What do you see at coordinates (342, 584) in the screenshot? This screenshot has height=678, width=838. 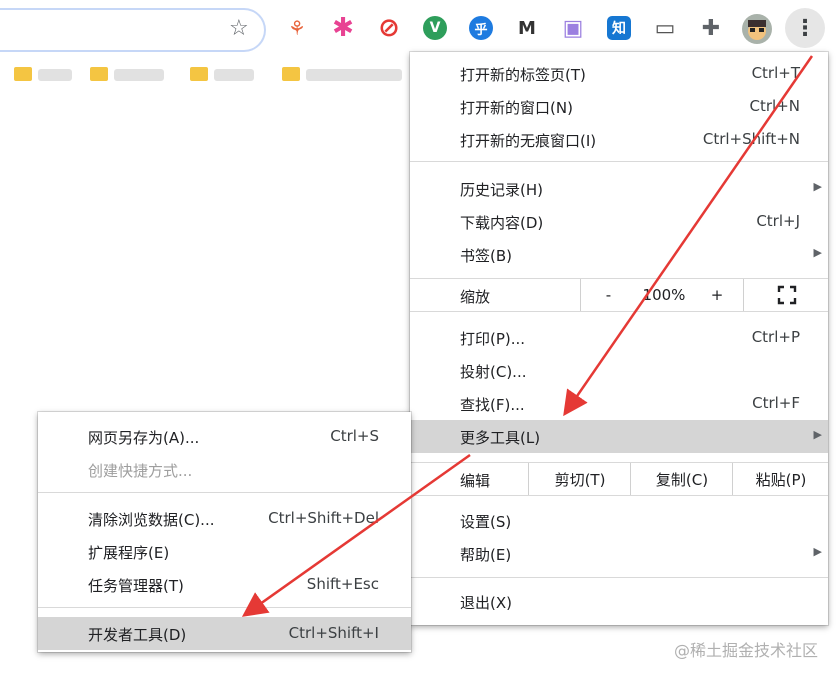 I see `menu-item-shortcut: Shift+Esc` at bounding box center [342, 584].